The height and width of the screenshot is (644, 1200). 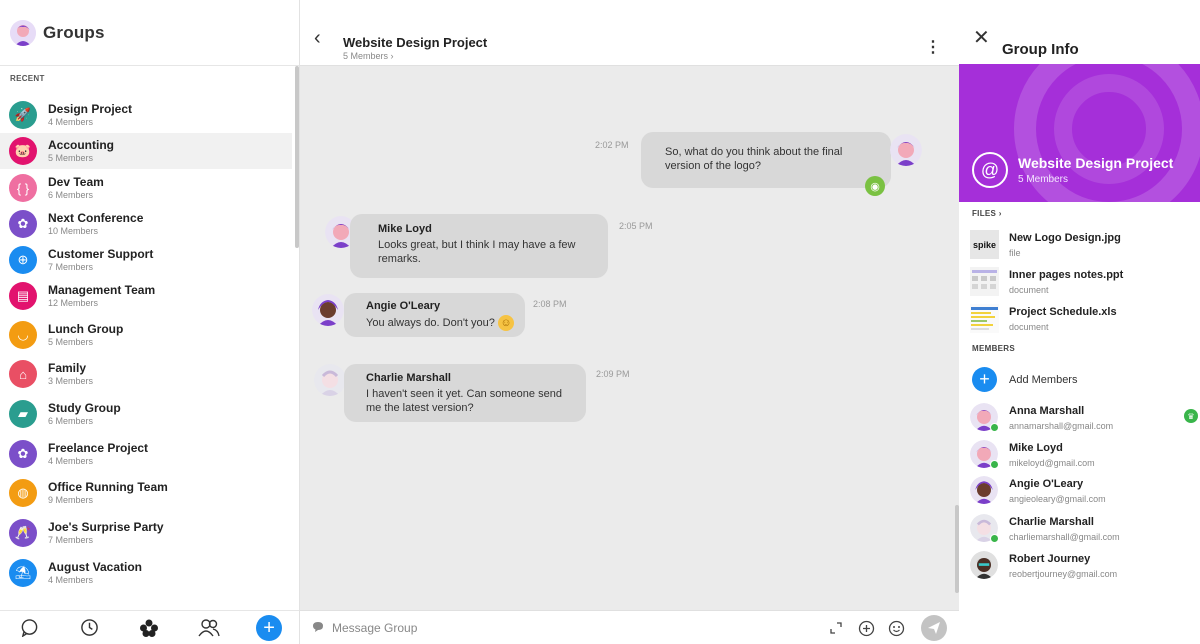 I want to click on message-time: 2:08 PM, so click(x=550, y=304).